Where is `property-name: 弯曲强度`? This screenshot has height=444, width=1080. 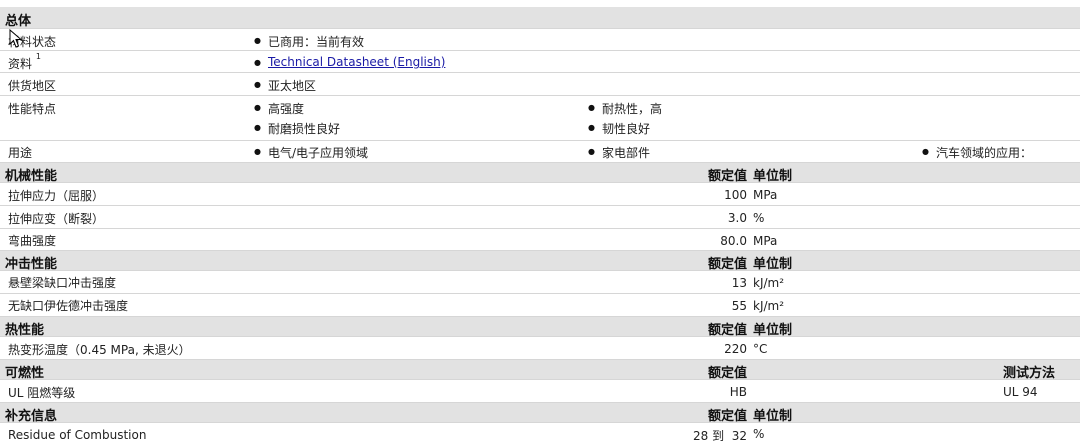
property-name: 弯曲强度 is located at coordinates (32, 241).